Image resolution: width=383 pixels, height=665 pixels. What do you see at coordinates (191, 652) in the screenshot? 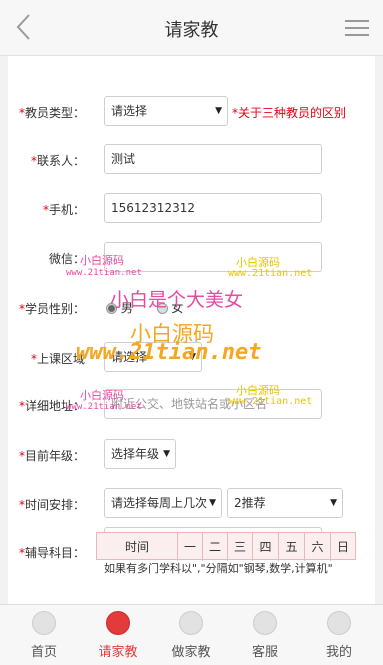
I see `nav-label: 做家教` at bounding box center [191, 652].